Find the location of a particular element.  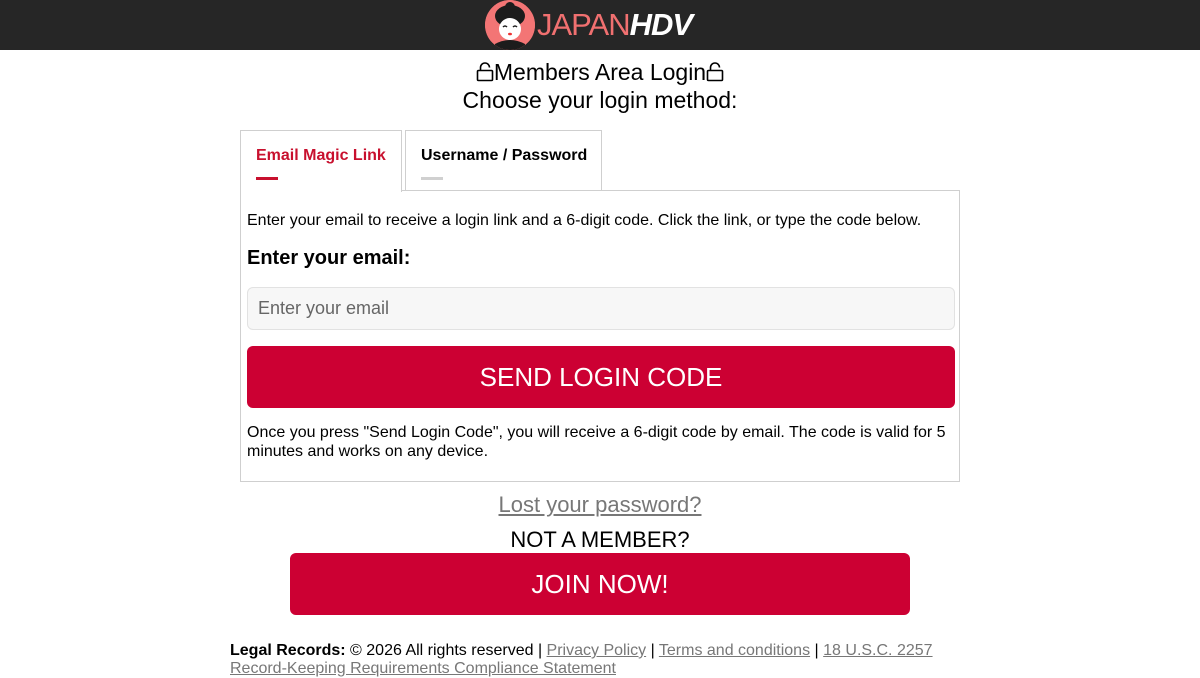

tab-username-password: Username / Password is located at coordinates (503, 160).